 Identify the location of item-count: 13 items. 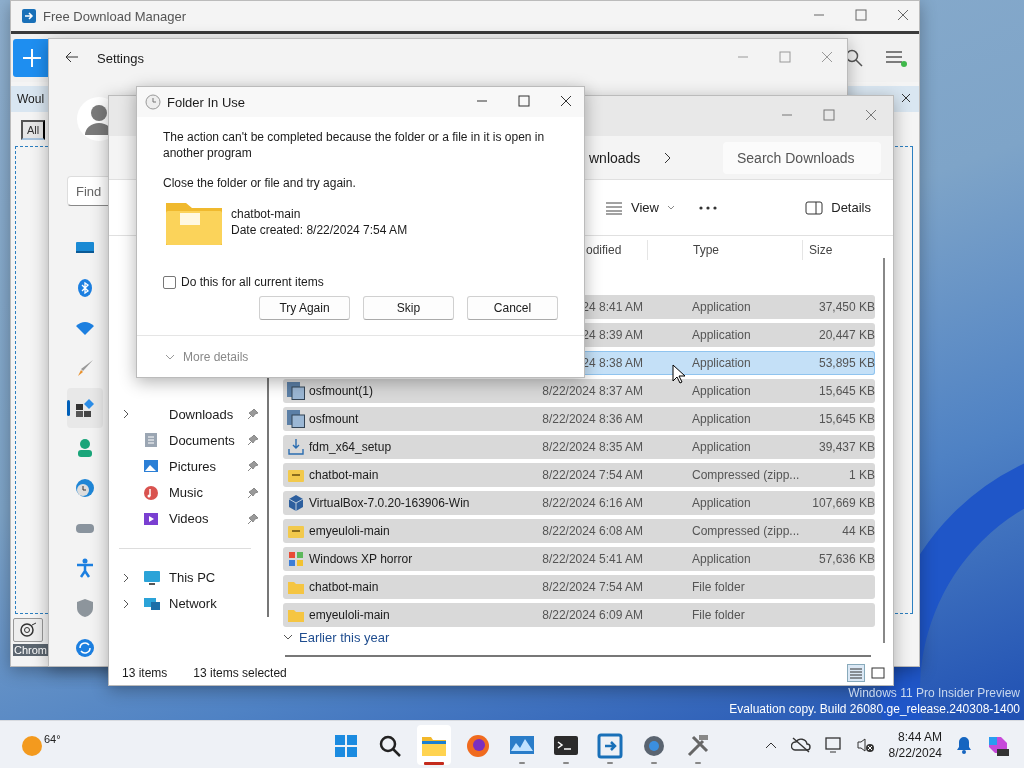
(145, 673).